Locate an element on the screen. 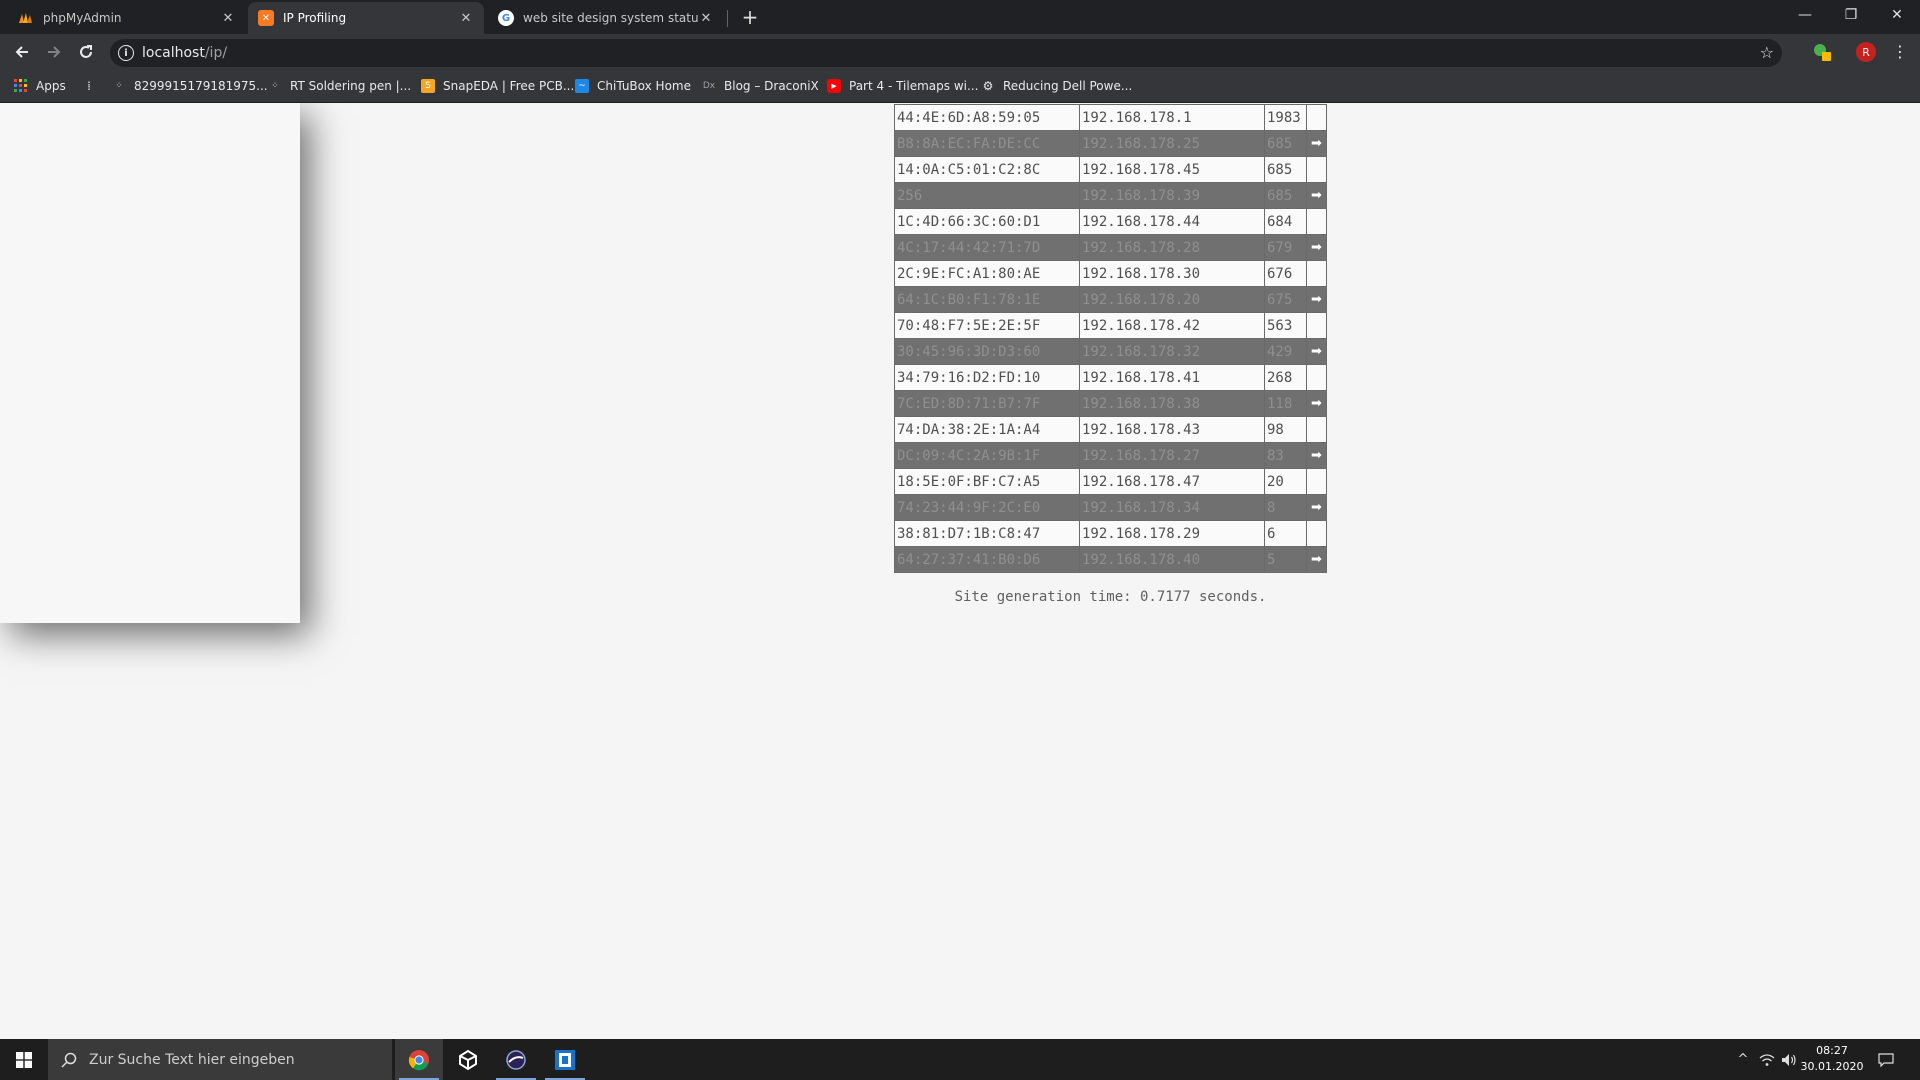 Image resolution: width=1920 pixels, height=1080 pixels. mac-address-cell: 74:DA:38:2E:1A:A4 is located at coordinates (987, 429).